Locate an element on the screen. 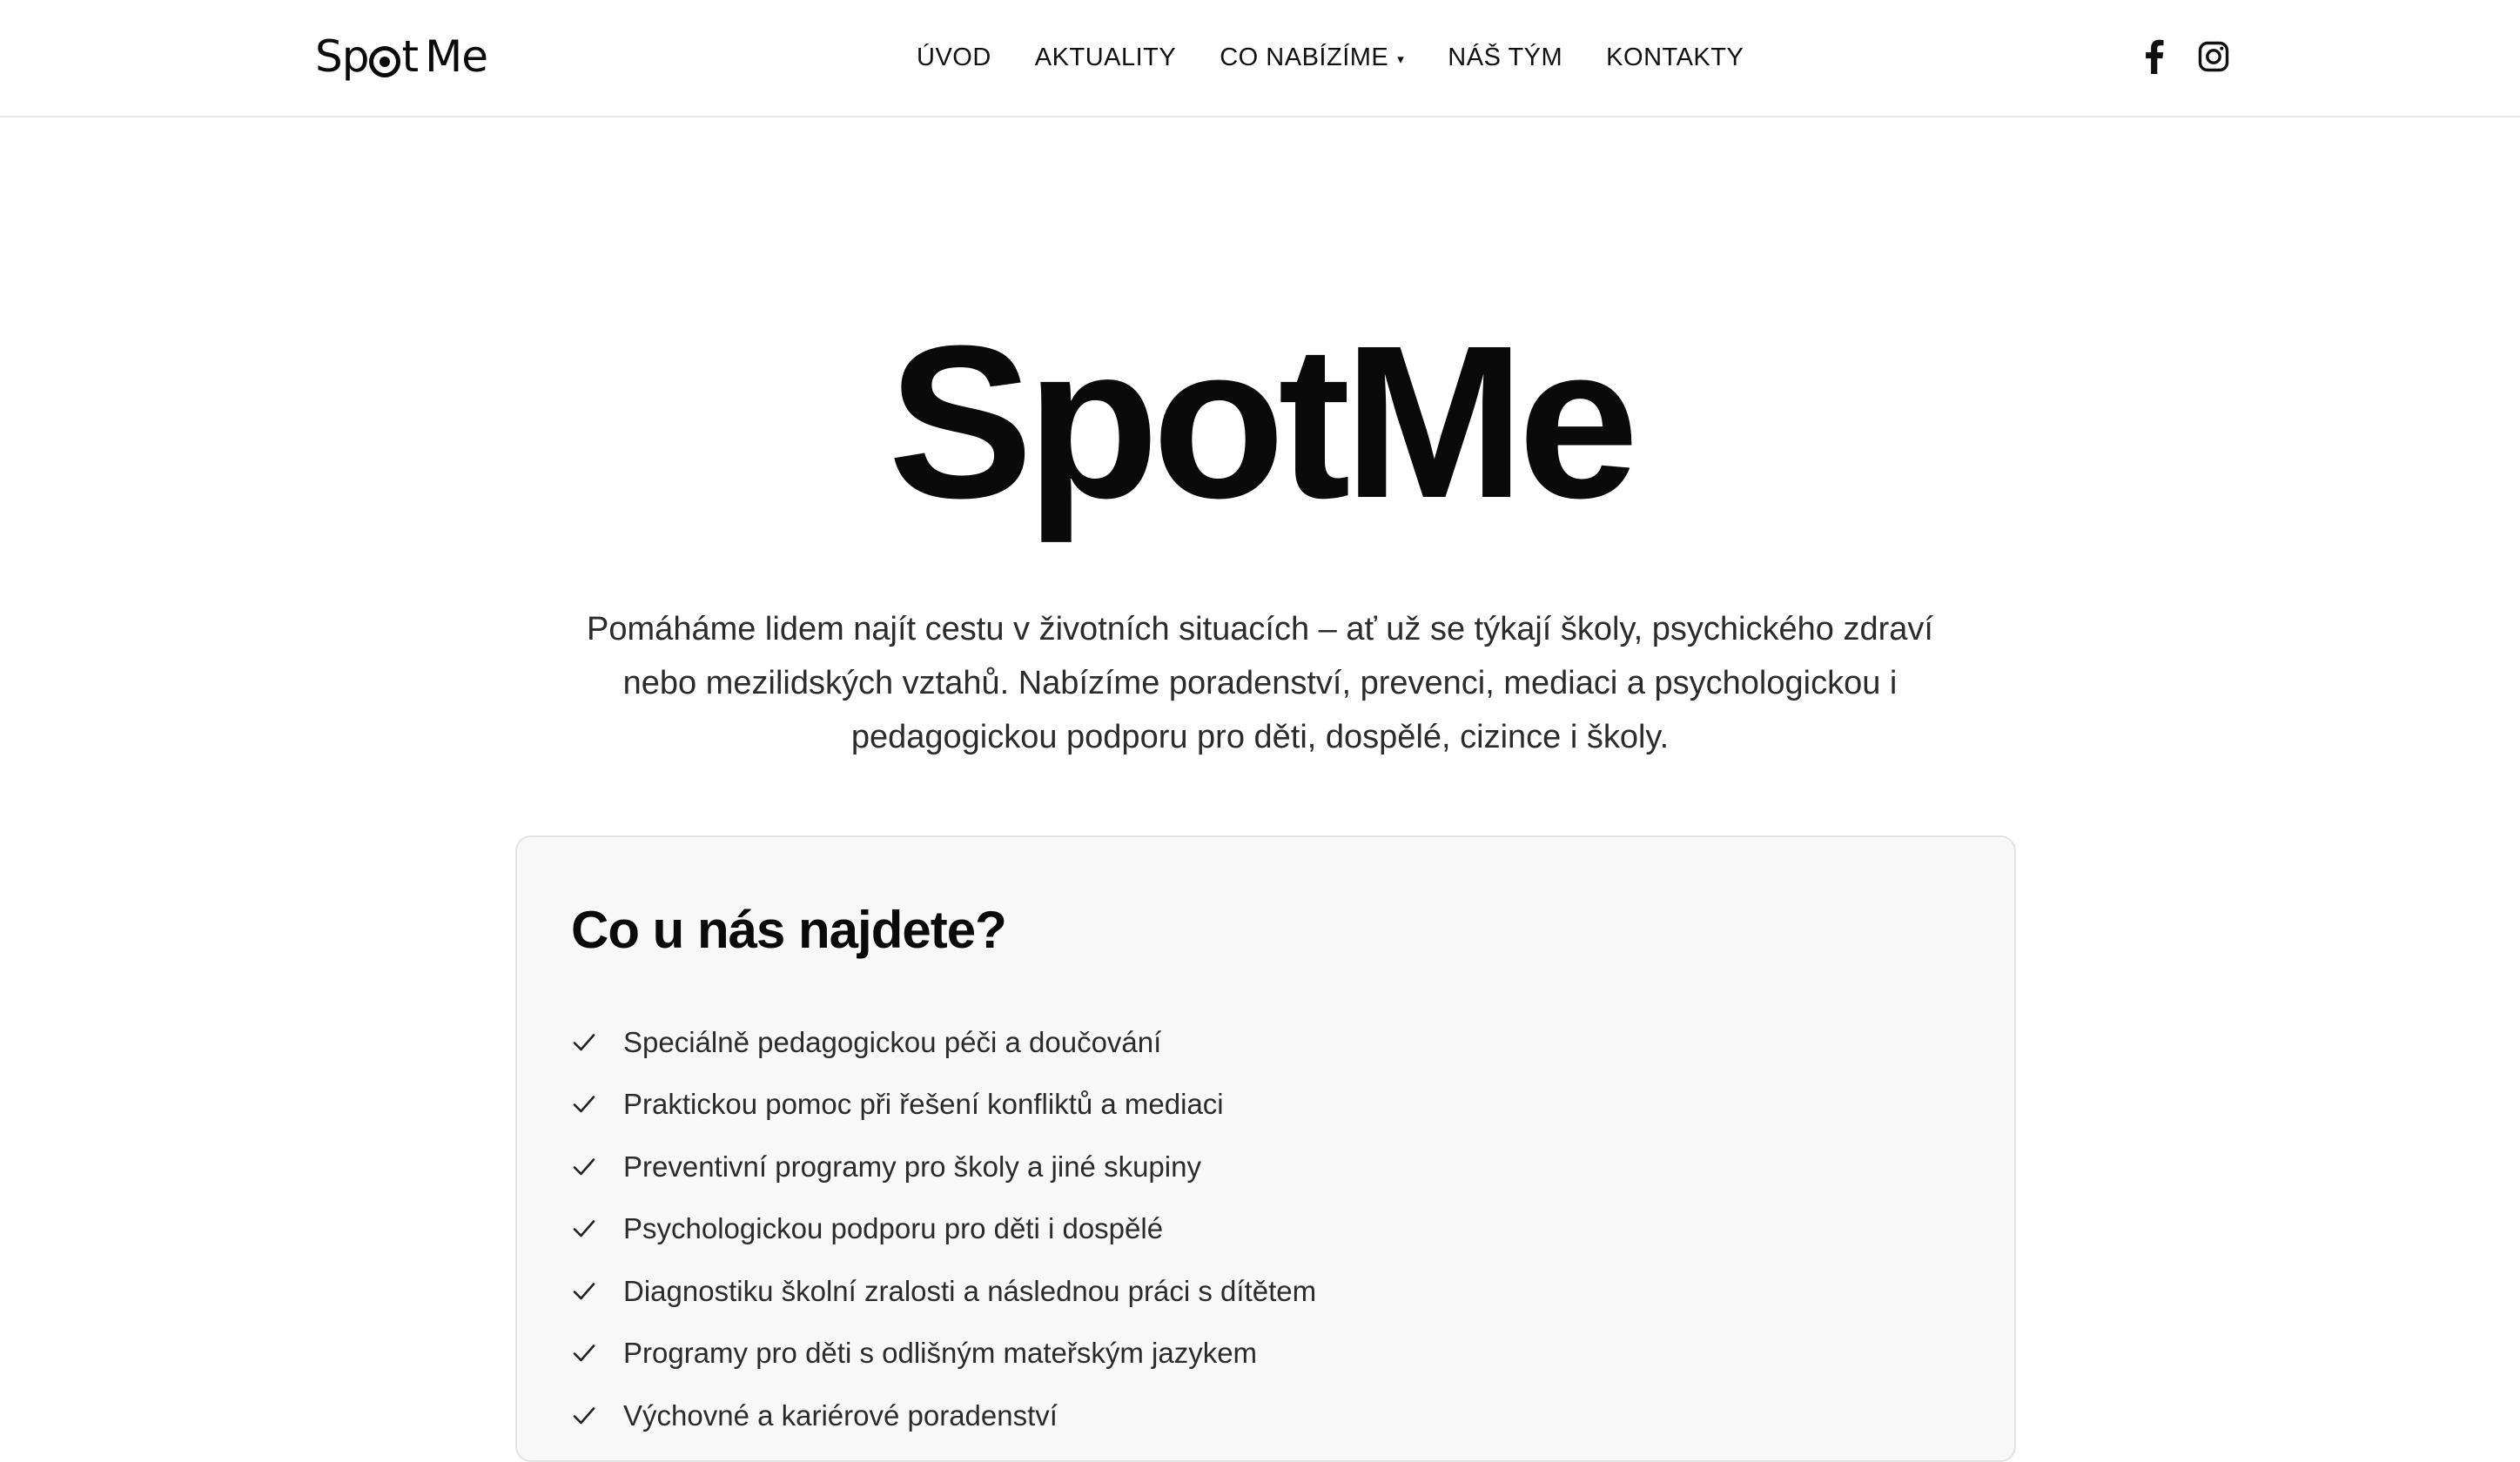 The image size is (2520, 1462). site-logo: Sp t Me is located at coordinates (401, 57).